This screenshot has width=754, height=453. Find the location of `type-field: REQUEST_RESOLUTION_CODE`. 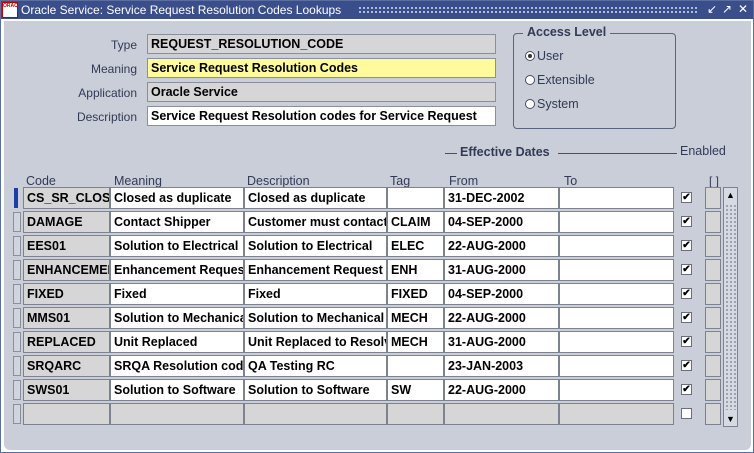

type-field: REQUEST_RESOLUTION_CODE is located at coordinates (321, 44).